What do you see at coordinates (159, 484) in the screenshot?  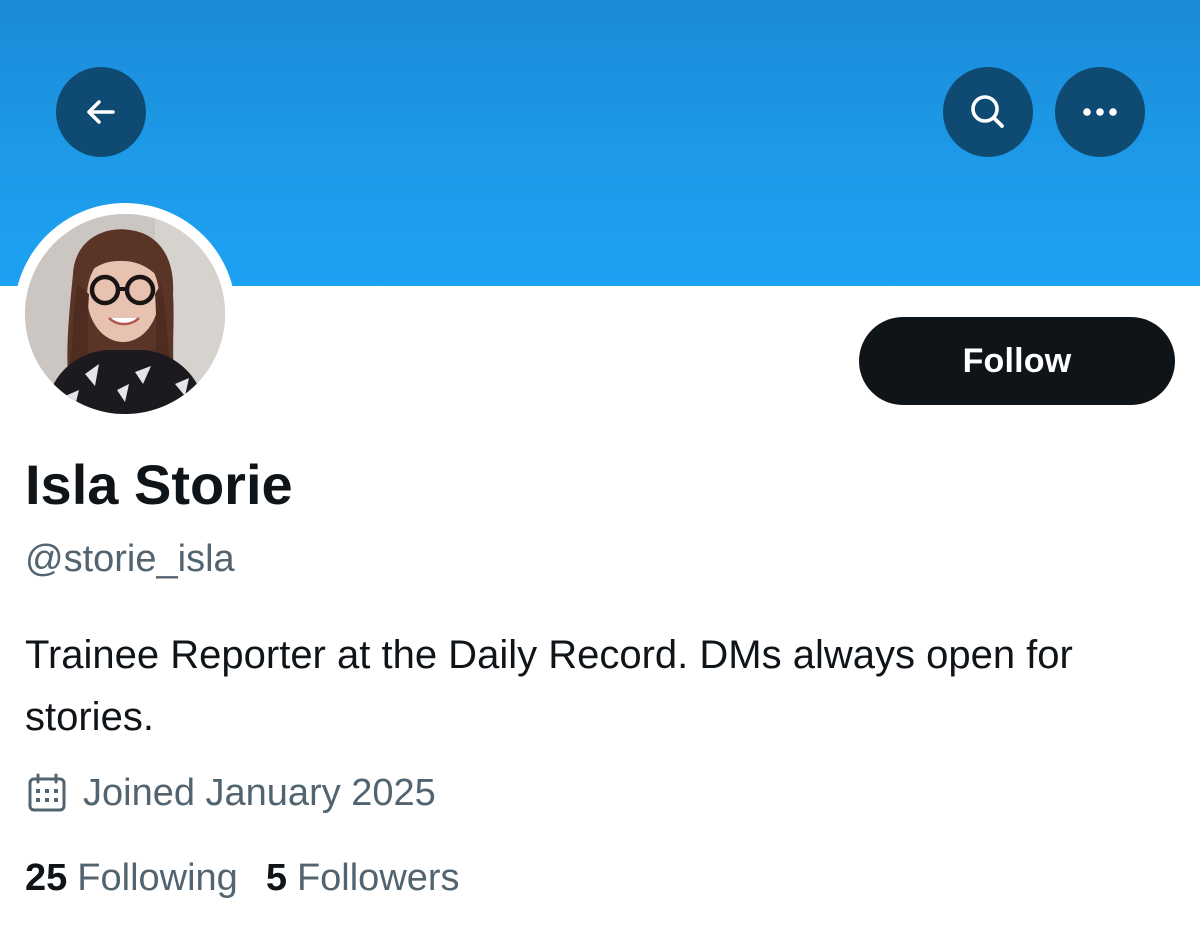 I see `profile-display-name: Isla Storie` at bounding box center [159, 484].